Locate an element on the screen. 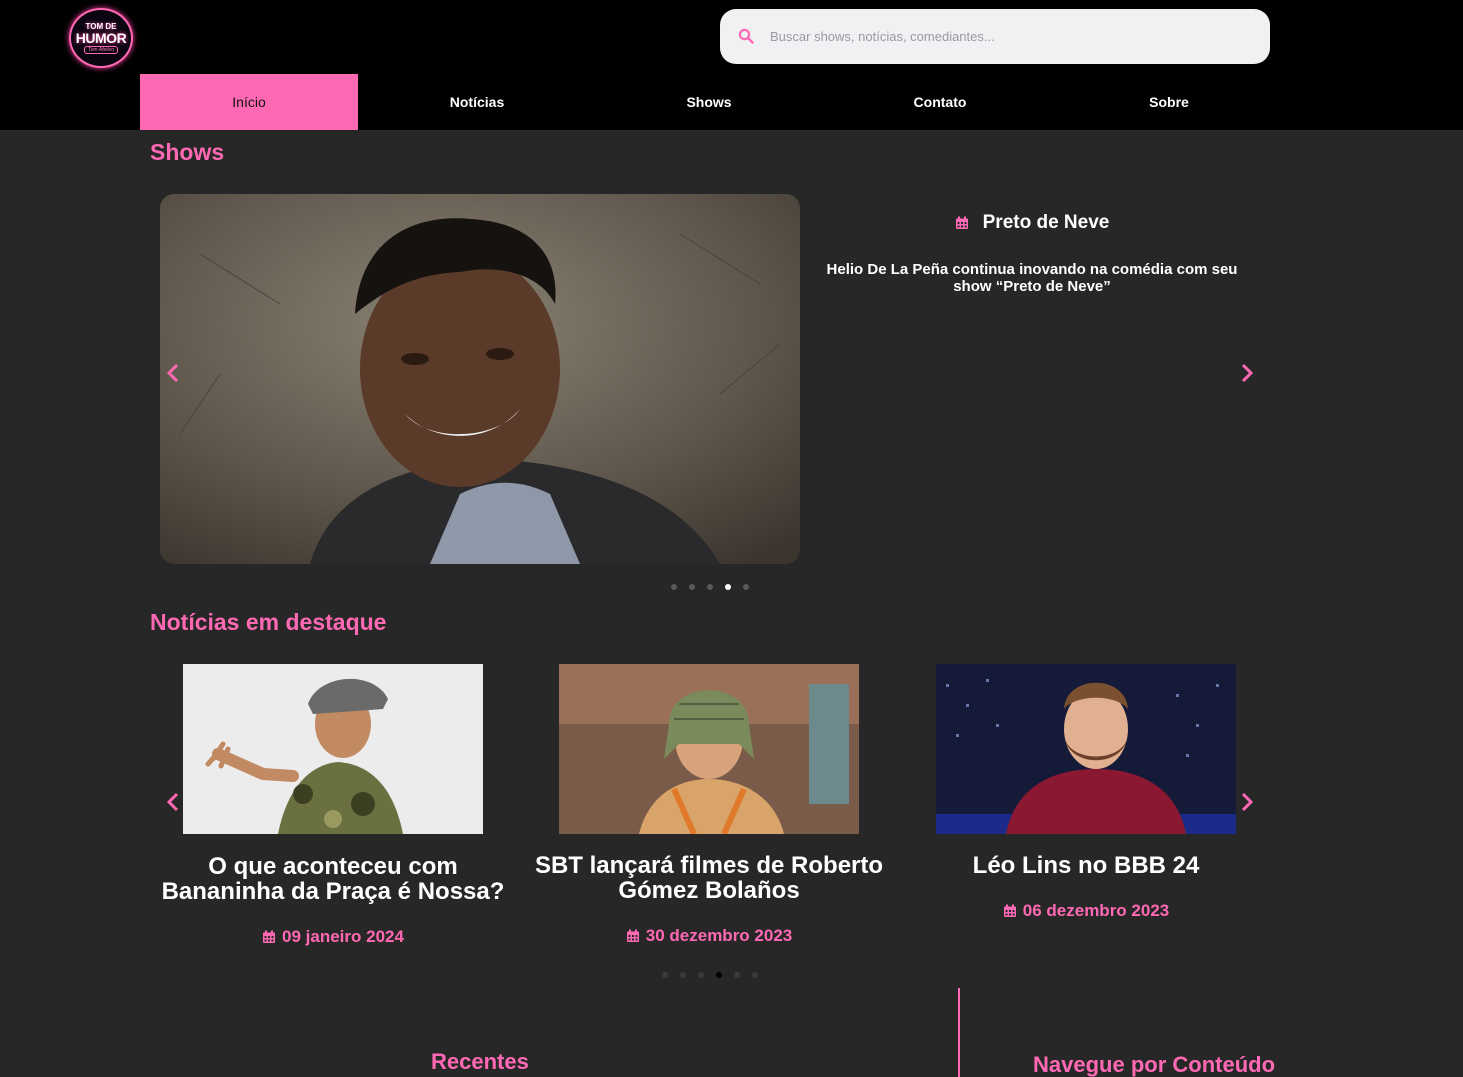 The width and height of the screenshot is (1463, 1077). site-logo: TOM DE HUMOR Tom Afetivo is located at coordinates (101, 38).